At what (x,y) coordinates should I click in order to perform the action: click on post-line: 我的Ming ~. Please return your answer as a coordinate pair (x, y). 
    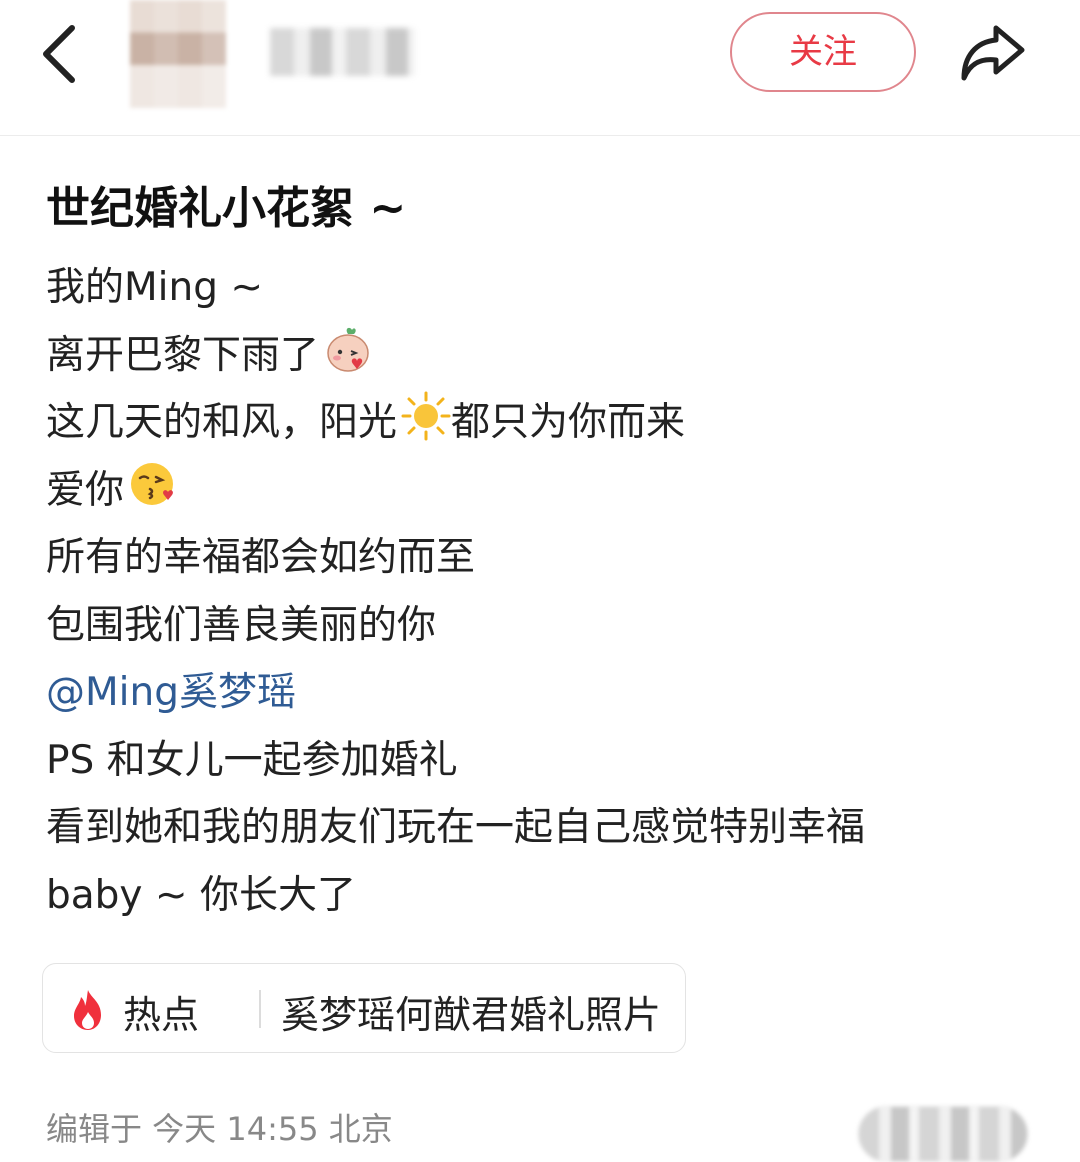
    Looking at the image, I should click on (155, 287).